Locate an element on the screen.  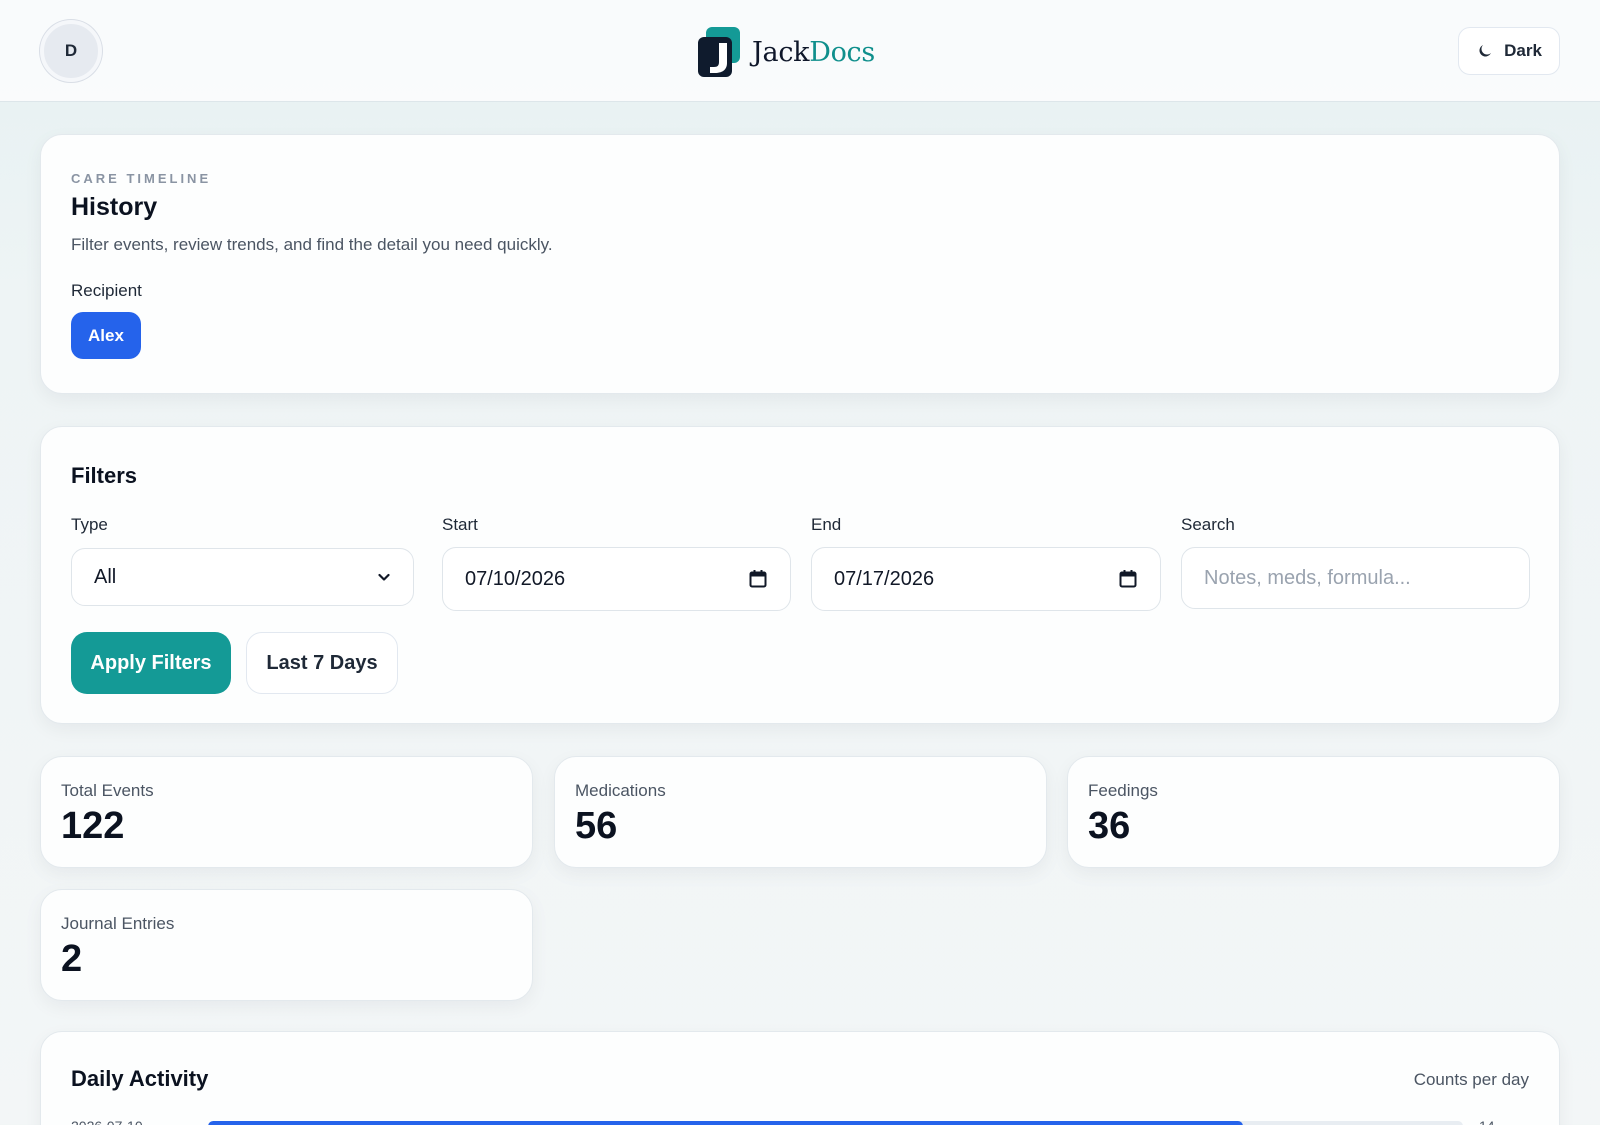
stat-card-total-events: Total Events 122 is located at coordinates (286, 812).